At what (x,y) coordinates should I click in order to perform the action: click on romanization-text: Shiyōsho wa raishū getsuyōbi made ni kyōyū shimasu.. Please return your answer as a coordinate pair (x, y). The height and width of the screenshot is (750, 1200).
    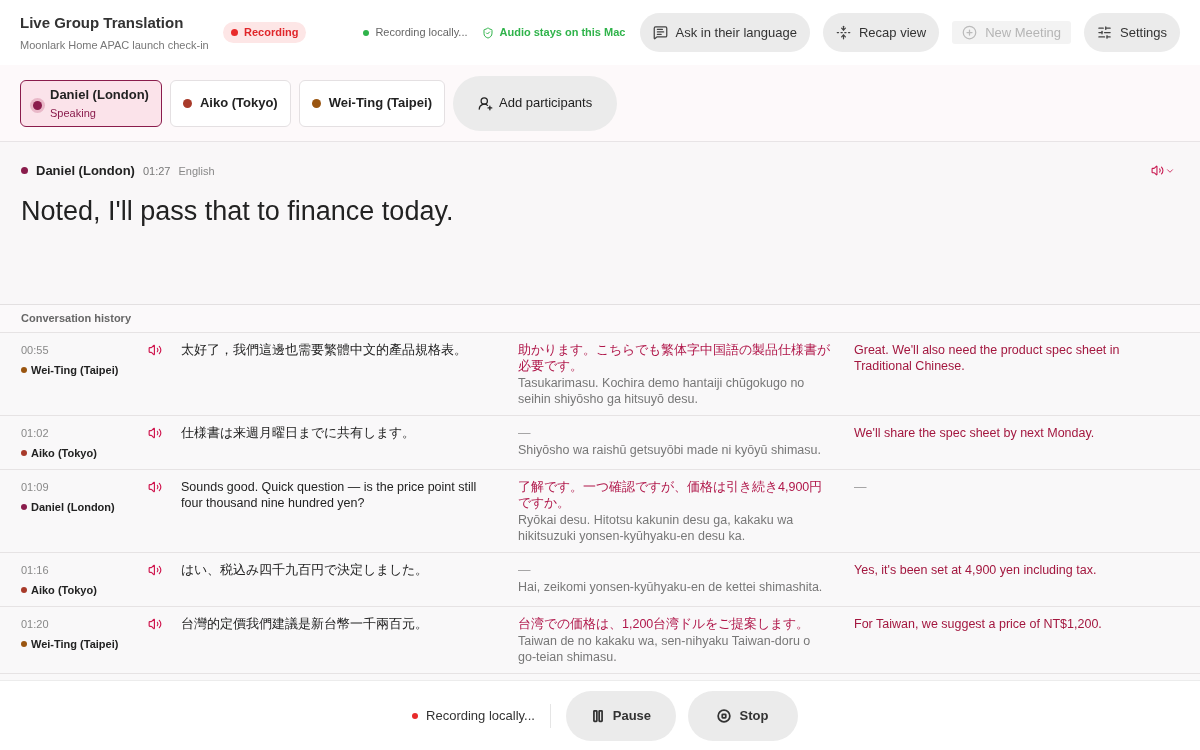
    Looking at the image, I should click on (670, 450).